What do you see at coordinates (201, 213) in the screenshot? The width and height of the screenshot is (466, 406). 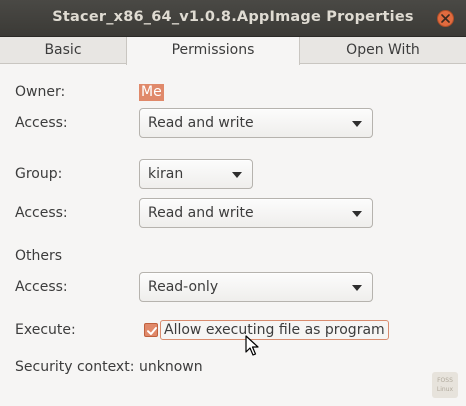 I see `group-access-value: Read and write` at bounding box center [201, 213].